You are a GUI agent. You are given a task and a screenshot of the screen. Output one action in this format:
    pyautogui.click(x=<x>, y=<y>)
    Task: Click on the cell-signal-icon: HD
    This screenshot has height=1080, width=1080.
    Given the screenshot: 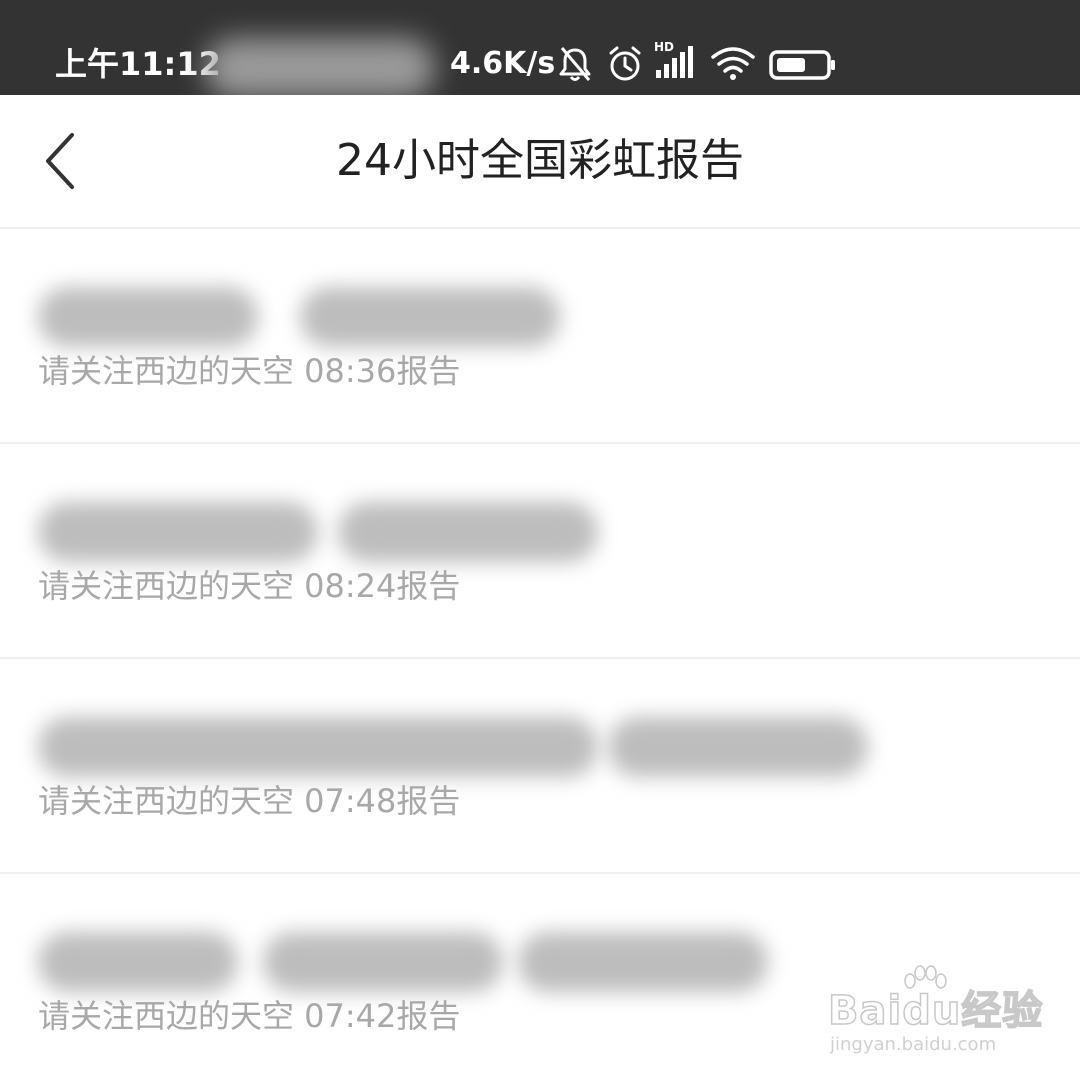 What is the action you would take?
    pyautogui.click(x=676, y=62)
    